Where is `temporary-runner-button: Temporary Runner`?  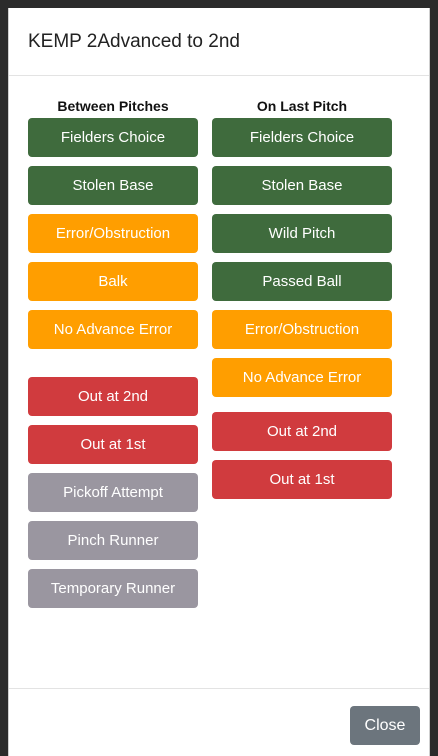 temporary-runner-button: Temporary Runner is located at coordinates (113, 588).